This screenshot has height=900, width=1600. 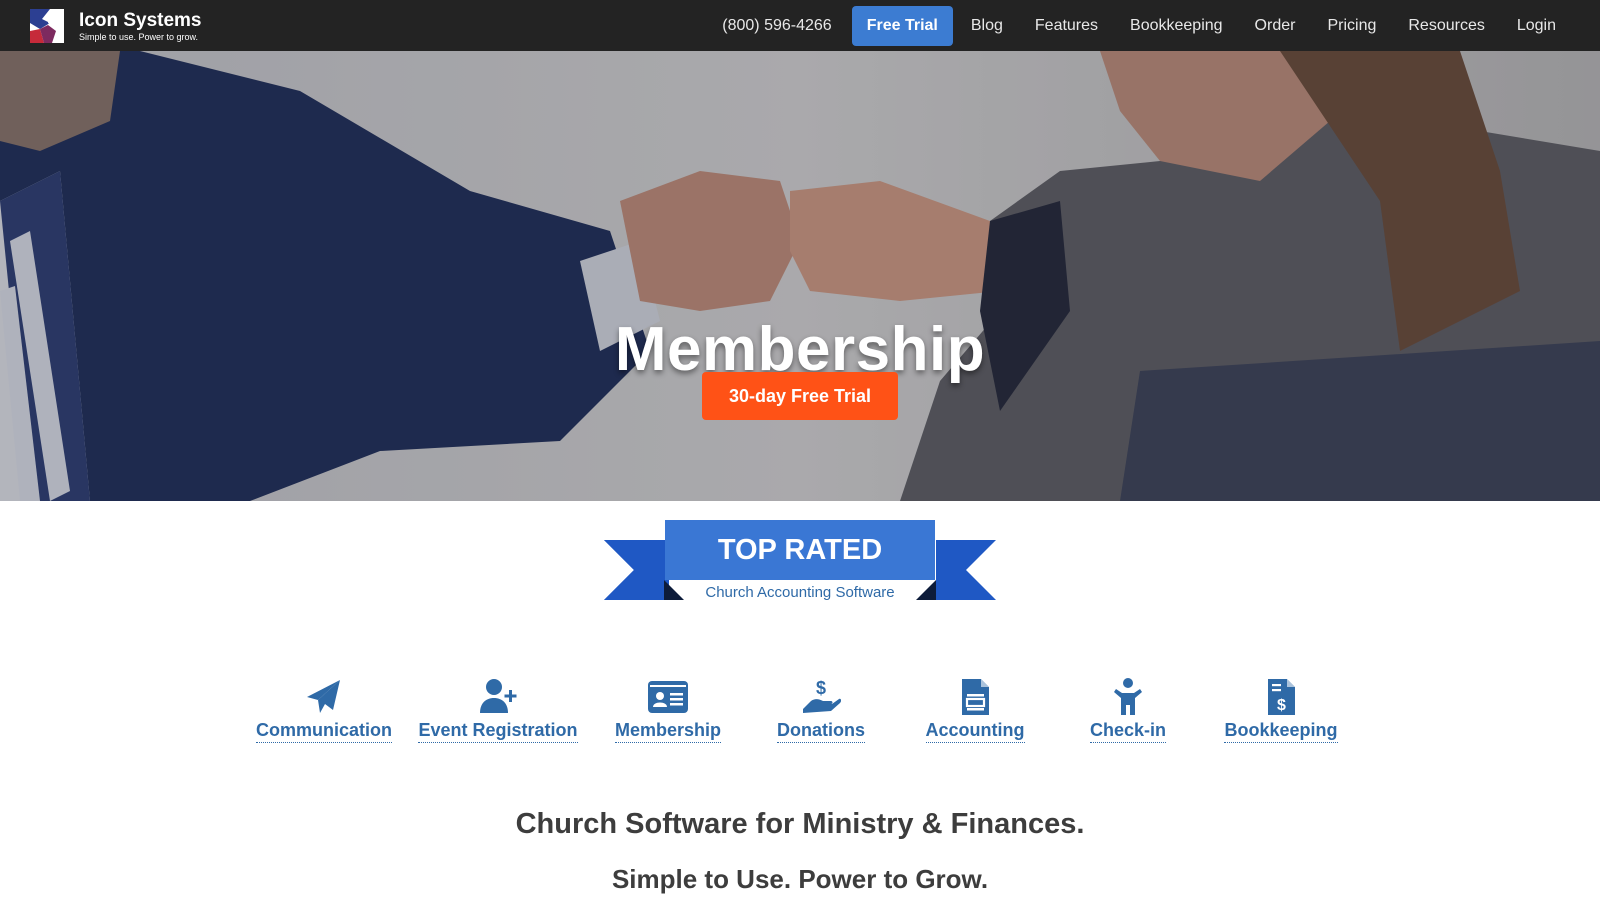 What do you see at coordinates (1281, 731) in the screenshot?
I see `feature-label: Bookkeeping` at bounding box center [1281, 731].